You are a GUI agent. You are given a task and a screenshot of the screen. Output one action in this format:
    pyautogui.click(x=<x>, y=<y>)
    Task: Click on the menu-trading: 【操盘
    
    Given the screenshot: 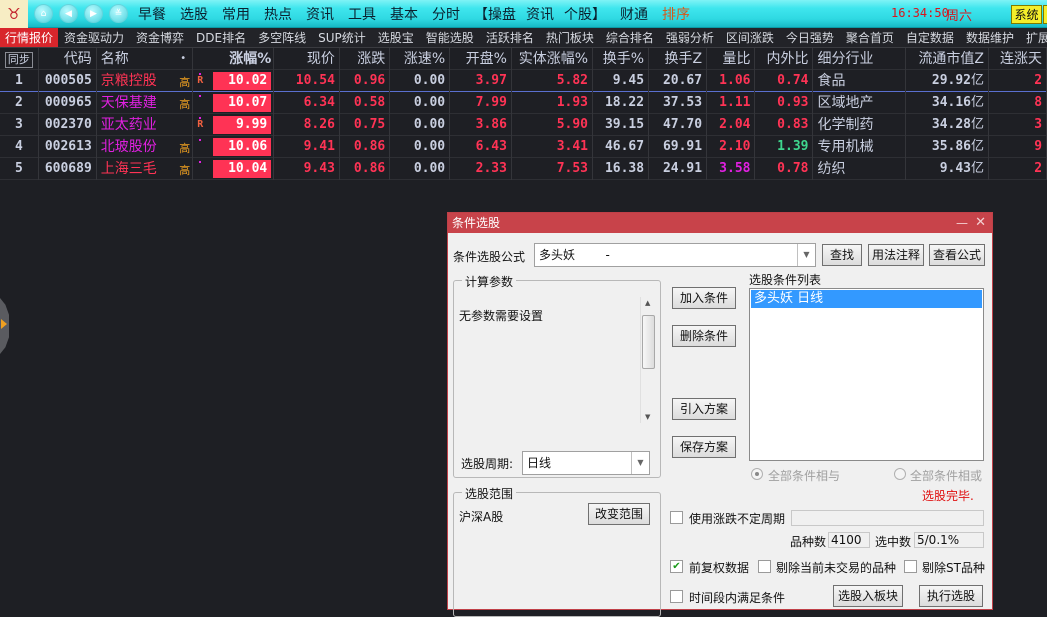 What is the action you would take?
    pyautogui.click(x=495, y=14)
    